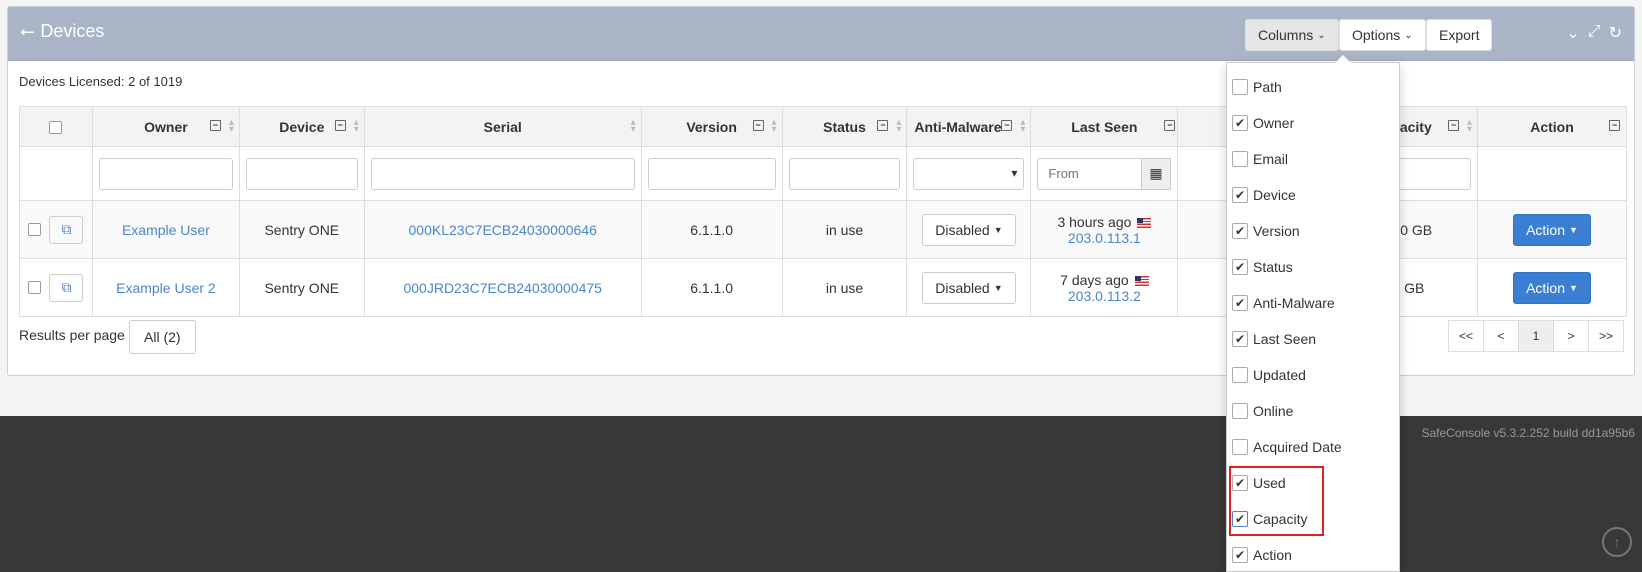  I want to click on next-page-button: >, so click(1570, 336).